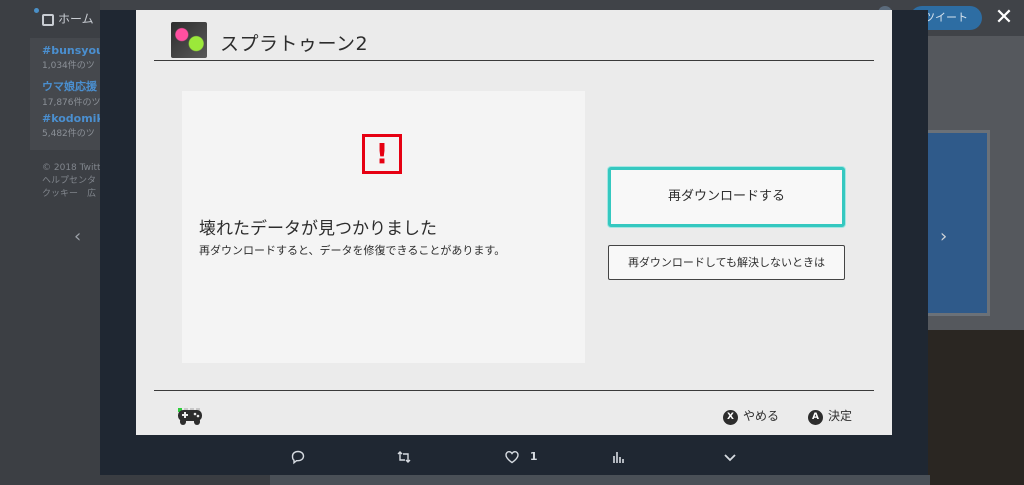  I want to click on cancel-label: やめる, so click(761, 416).